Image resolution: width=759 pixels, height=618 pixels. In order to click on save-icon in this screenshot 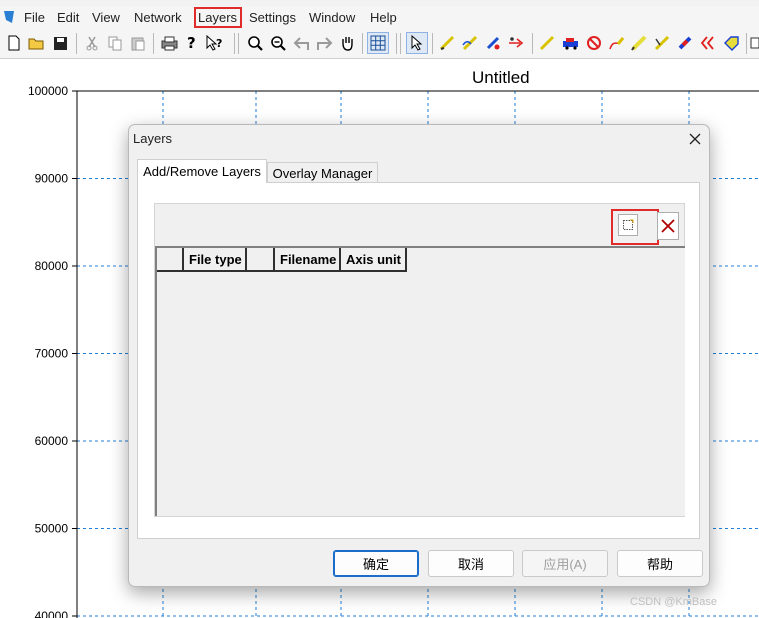, I will do `click(60, 43)`.